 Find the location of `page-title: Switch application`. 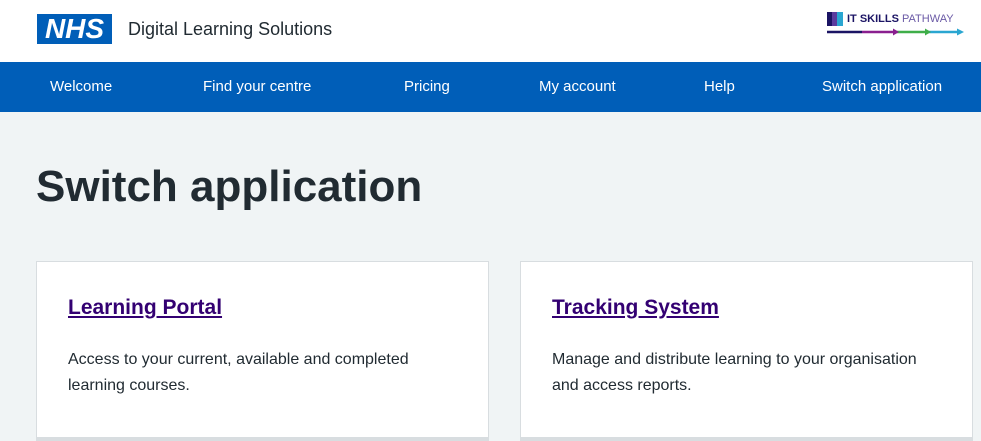

page-title: Switch application is located at coordinates (229, 186).